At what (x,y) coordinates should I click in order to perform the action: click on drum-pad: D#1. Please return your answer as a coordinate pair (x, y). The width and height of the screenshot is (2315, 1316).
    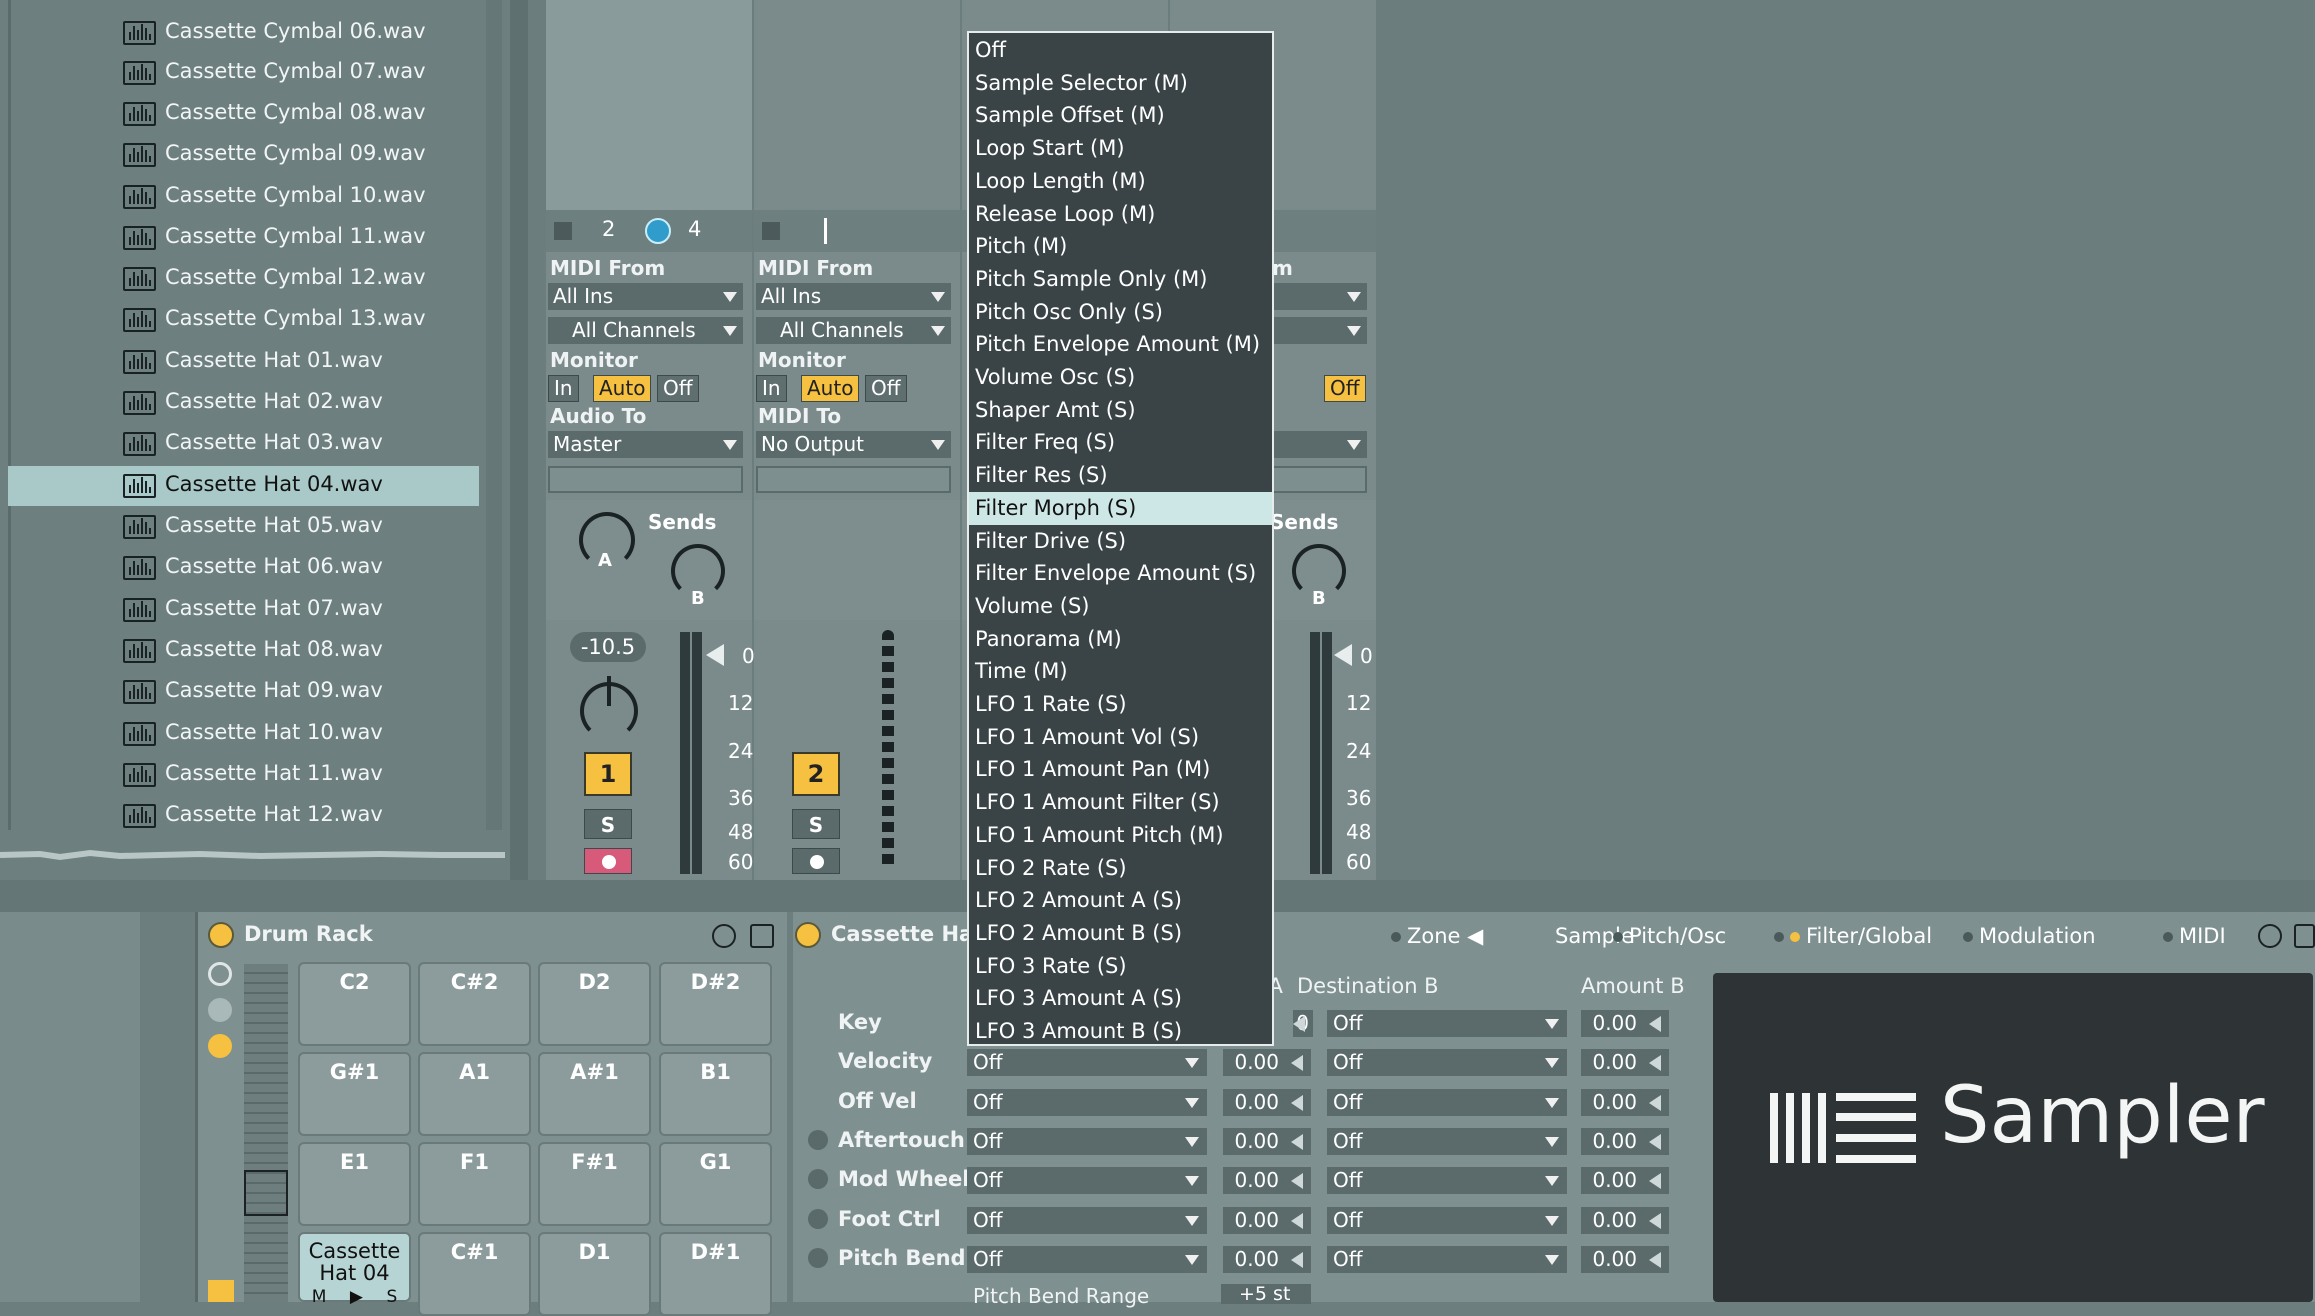
    Looking at the image, I should click on (715, 1274).